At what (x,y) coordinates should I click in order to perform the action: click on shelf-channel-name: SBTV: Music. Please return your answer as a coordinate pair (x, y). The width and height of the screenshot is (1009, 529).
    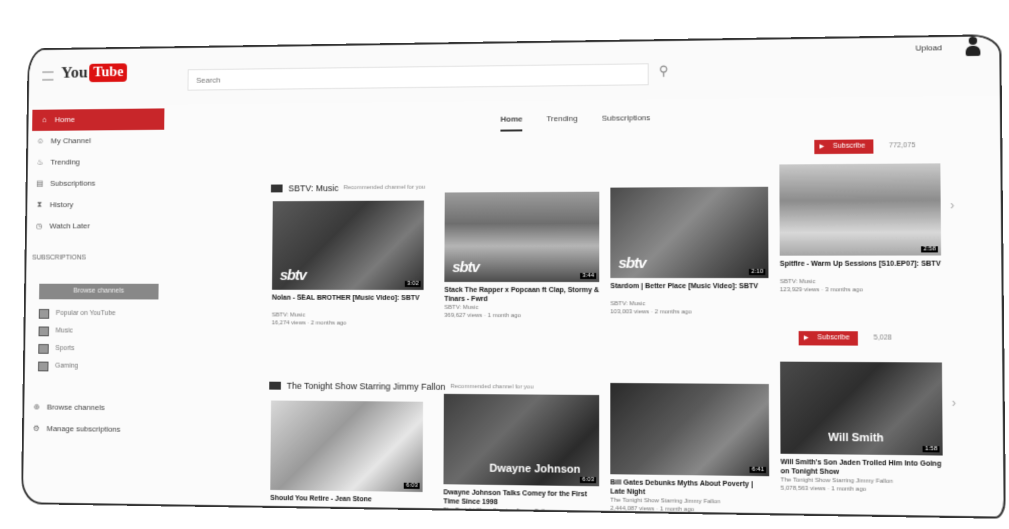
    Looking at the image, I should click on (313, 188).